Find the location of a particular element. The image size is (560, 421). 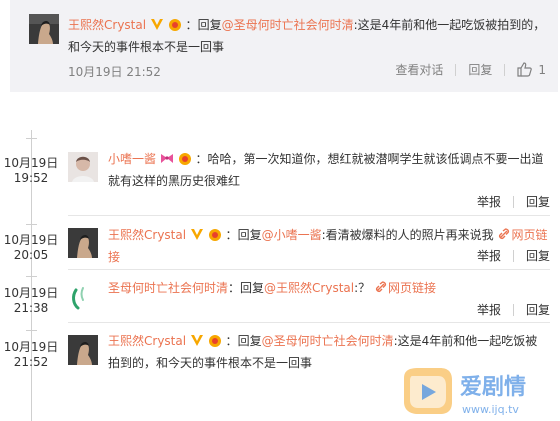

author-name: 小嗜一酱 is located at coordinates (132, 159).